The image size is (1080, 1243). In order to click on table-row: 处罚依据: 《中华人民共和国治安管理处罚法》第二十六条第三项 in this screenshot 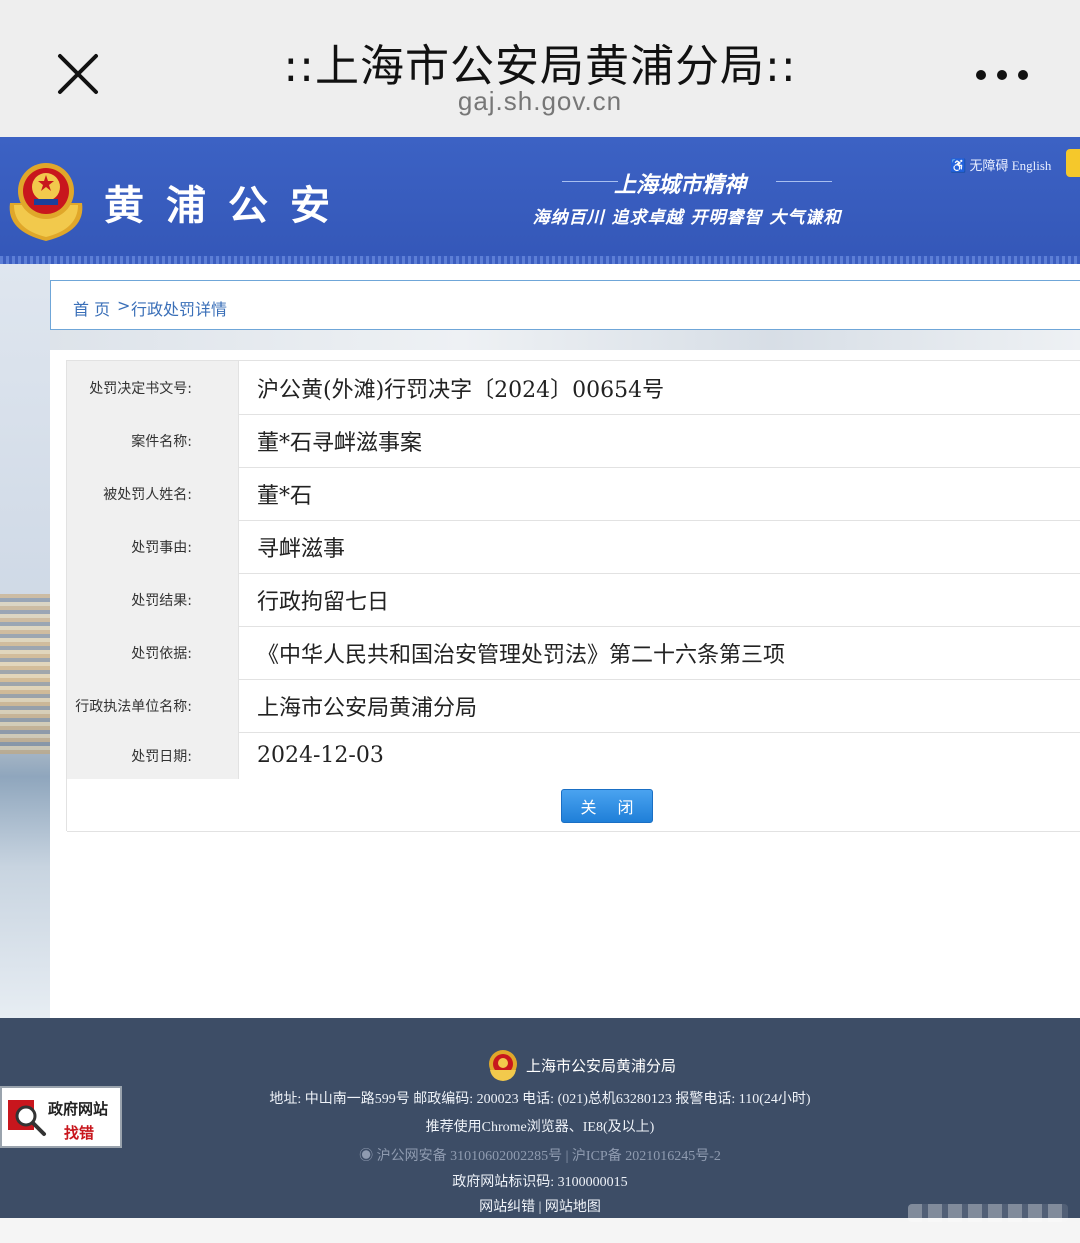, I will do `click(573, 653)`.